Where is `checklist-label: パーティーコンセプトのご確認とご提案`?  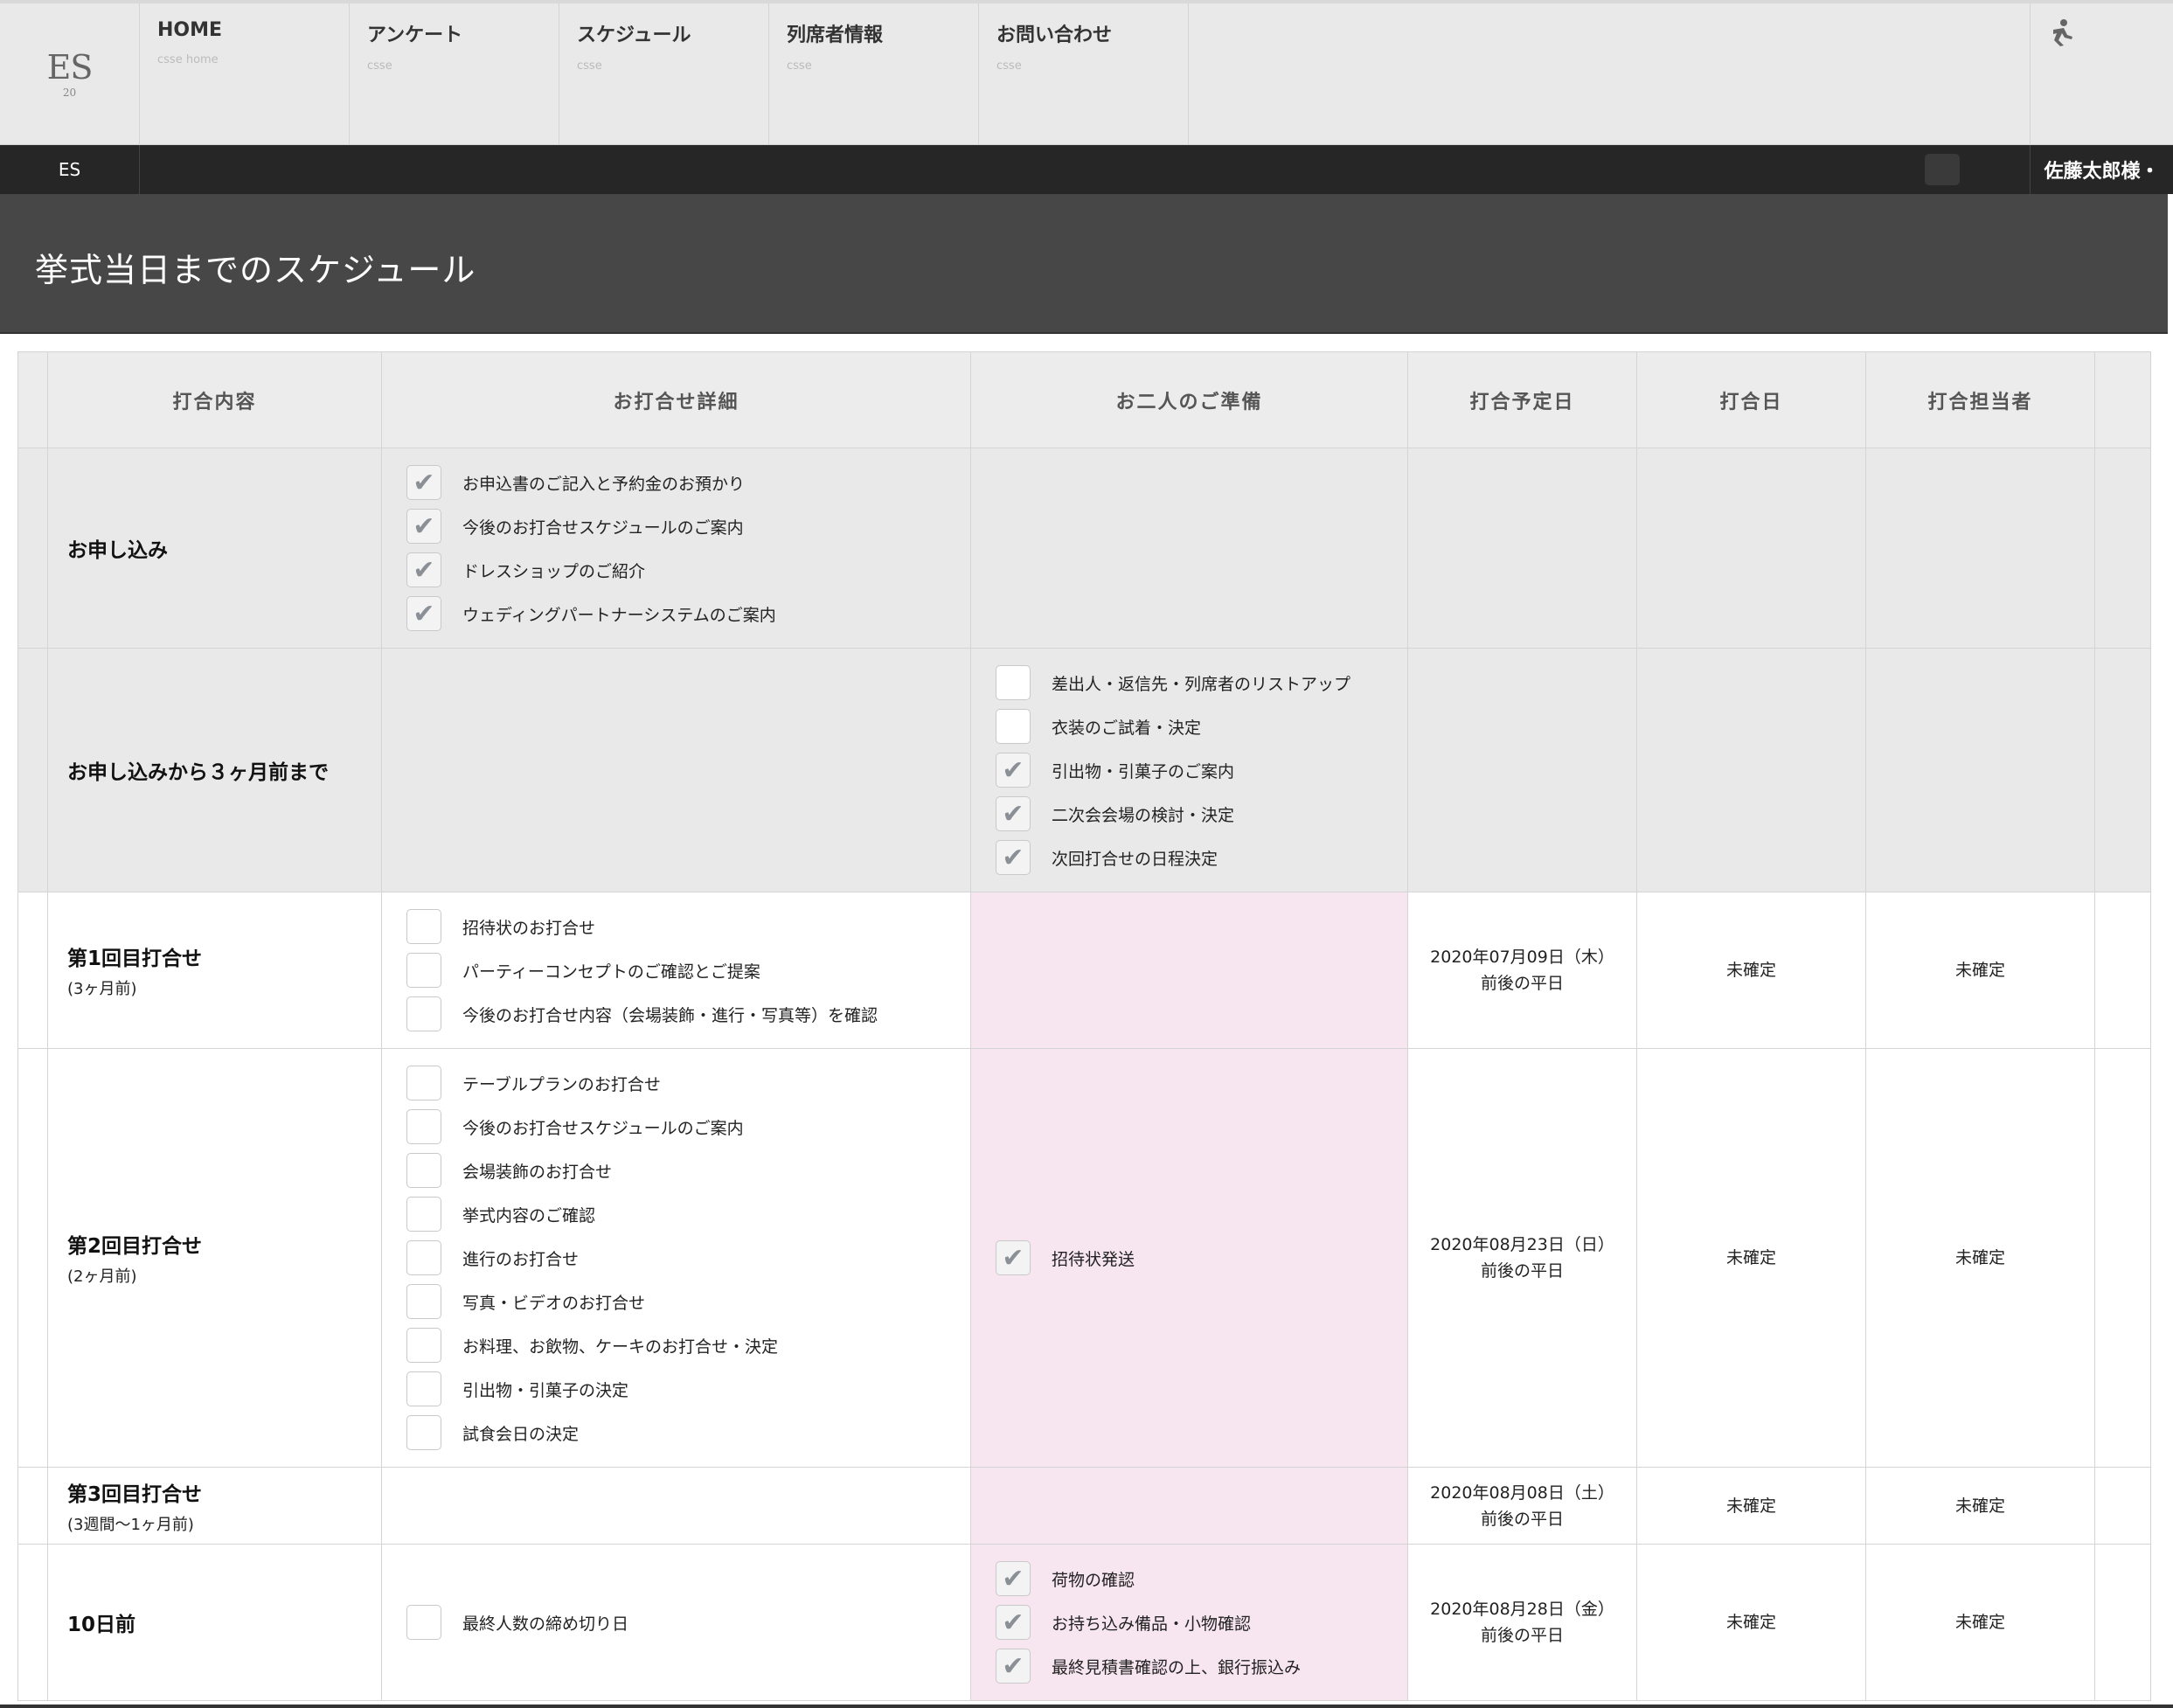 checklist-label: パーティーコンセプトのご確認とご提案 is located at coordinates (611, 972).